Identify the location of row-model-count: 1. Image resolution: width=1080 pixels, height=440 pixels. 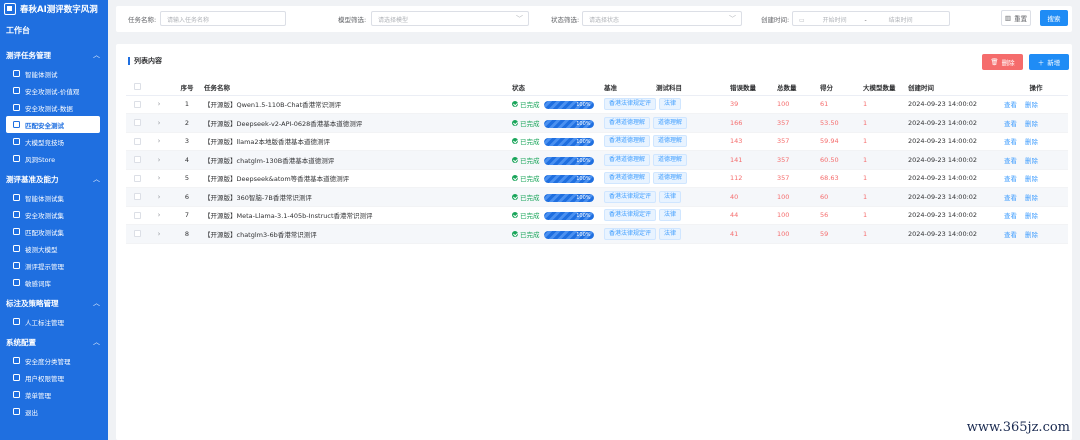
(885, 234).